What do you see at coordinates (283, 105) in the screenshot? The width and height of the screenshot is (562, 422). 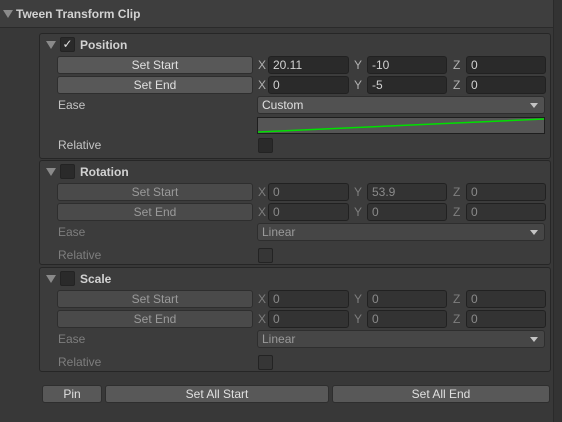 I see `ease-value: Custom` at bounding box center [283, 105].